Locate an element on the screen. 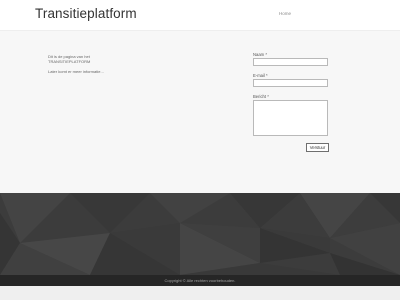  copyright-bar: Copyright © Alle rechten voorbehouden. is located at coordinates (200, 280).